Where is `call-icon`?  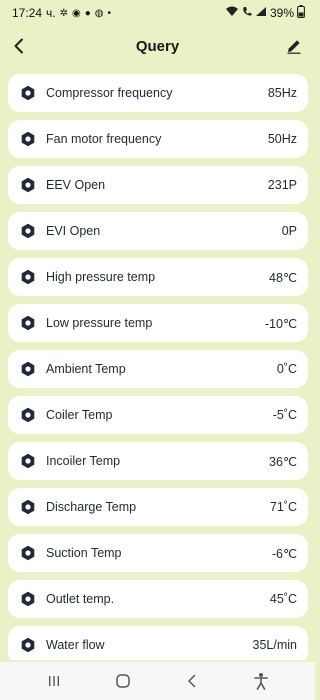
call-icon is located at coordinates (247, 13).